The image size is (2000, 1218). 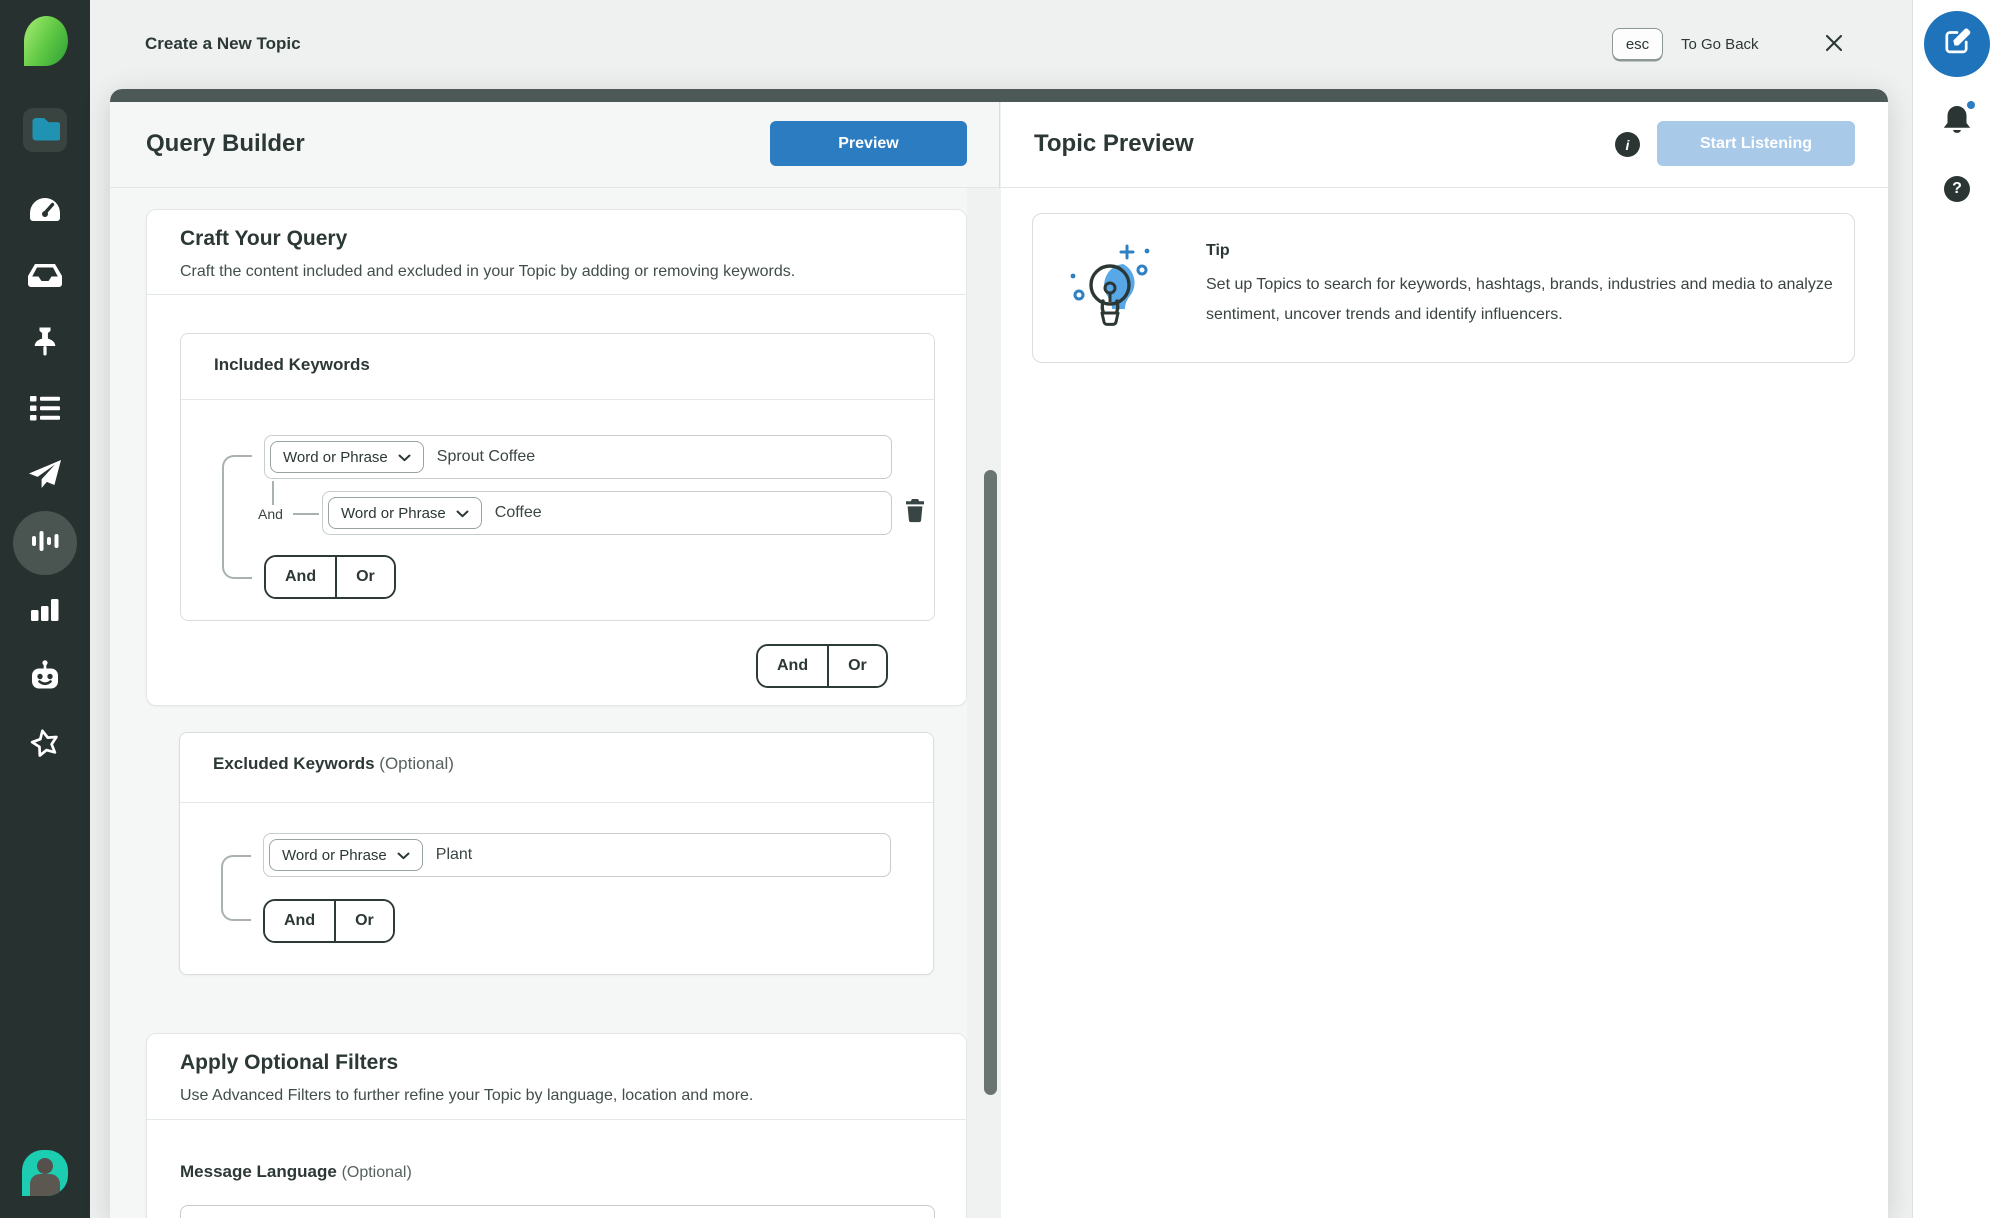 What do you see at coordinates (454, 854) in the screenshot?
I see `keyword-value: Plant` at bounding box center [454, 854].